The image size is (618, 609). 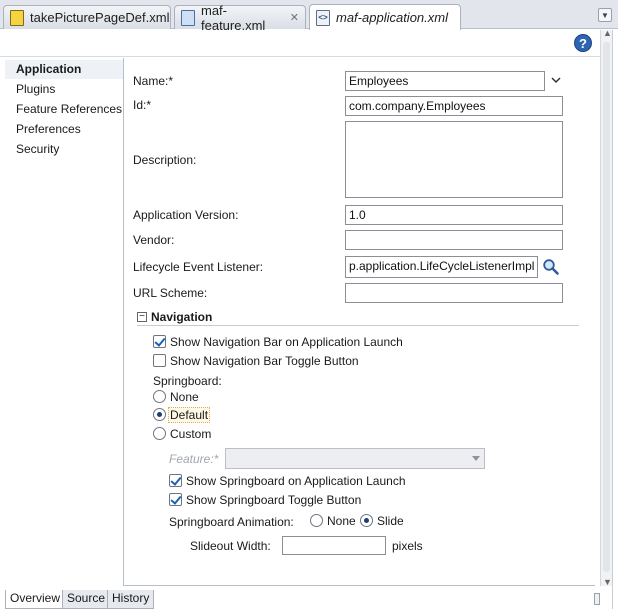 I want to click on springboard-default-radio, so click(x=159, y=414).